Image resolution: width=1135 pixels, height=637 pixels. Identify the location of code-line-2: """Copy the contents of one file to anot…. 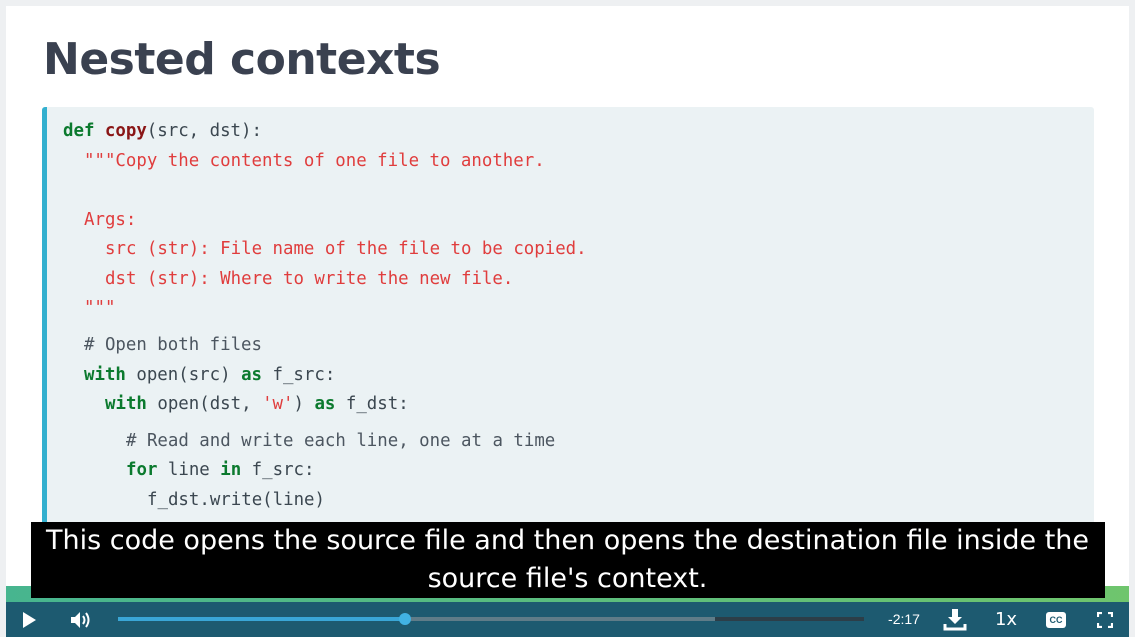
(314, 161).